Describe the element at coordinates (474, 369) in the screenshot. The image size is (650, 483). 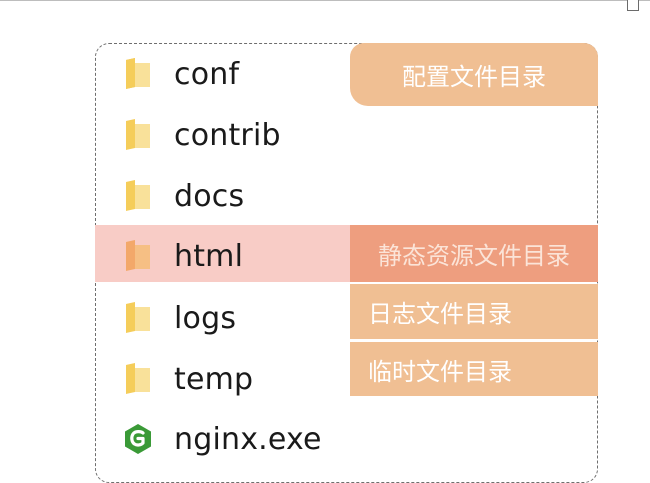
I see `annotation-temp: 临时文件目录` at that location.